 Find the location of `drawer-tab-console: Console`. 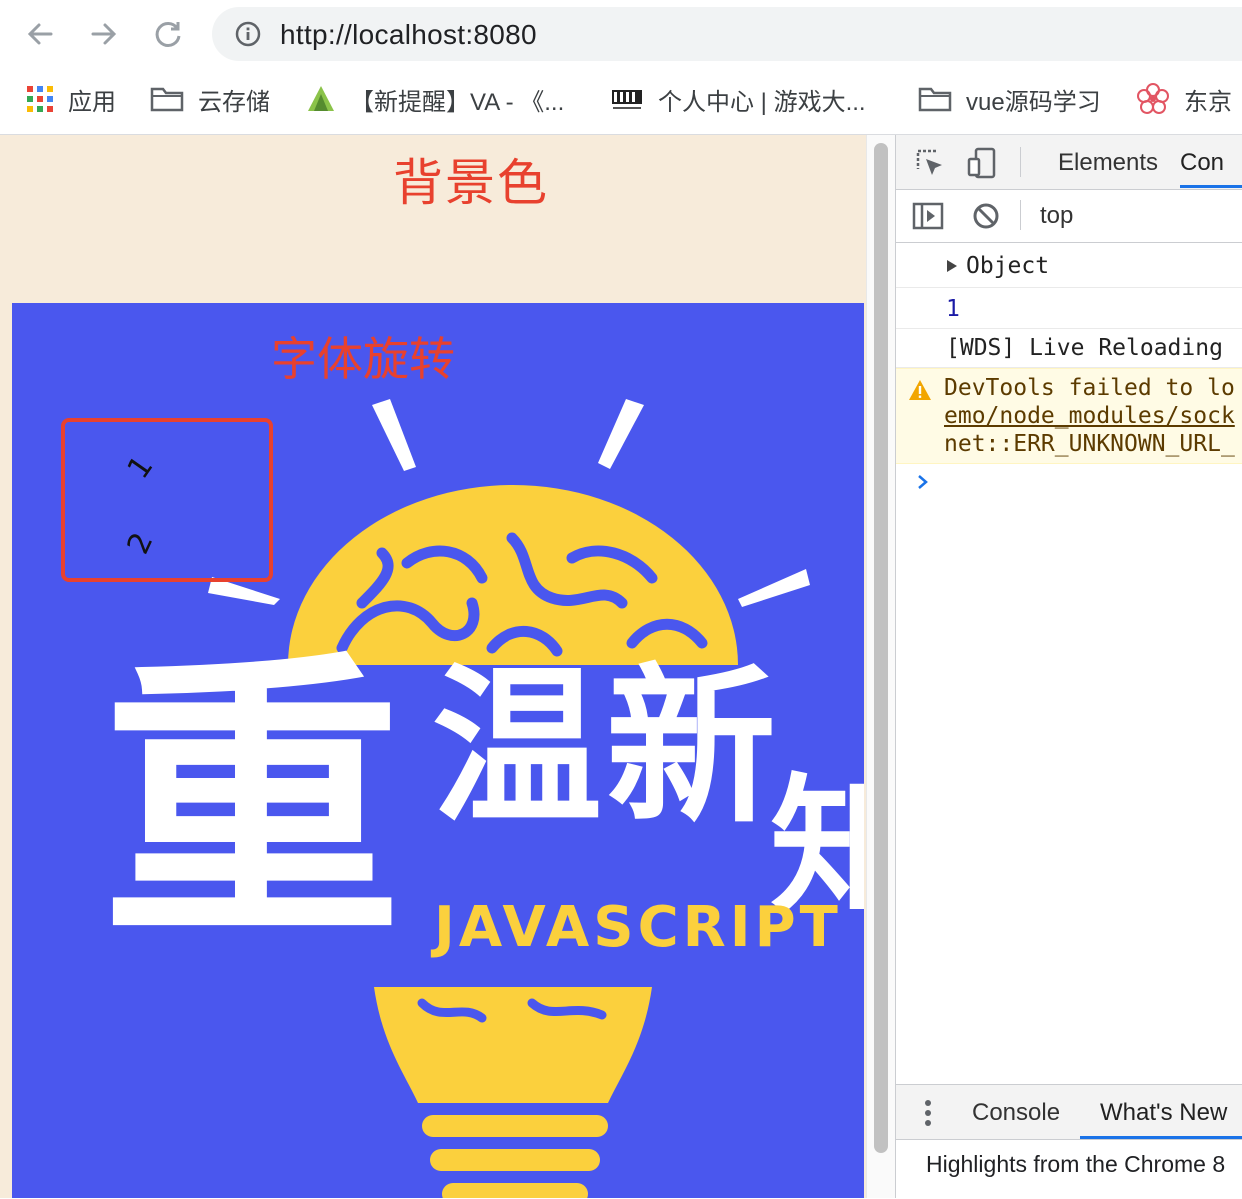

drawer-tab-console: Console is located at coordinates (1016, 1113).